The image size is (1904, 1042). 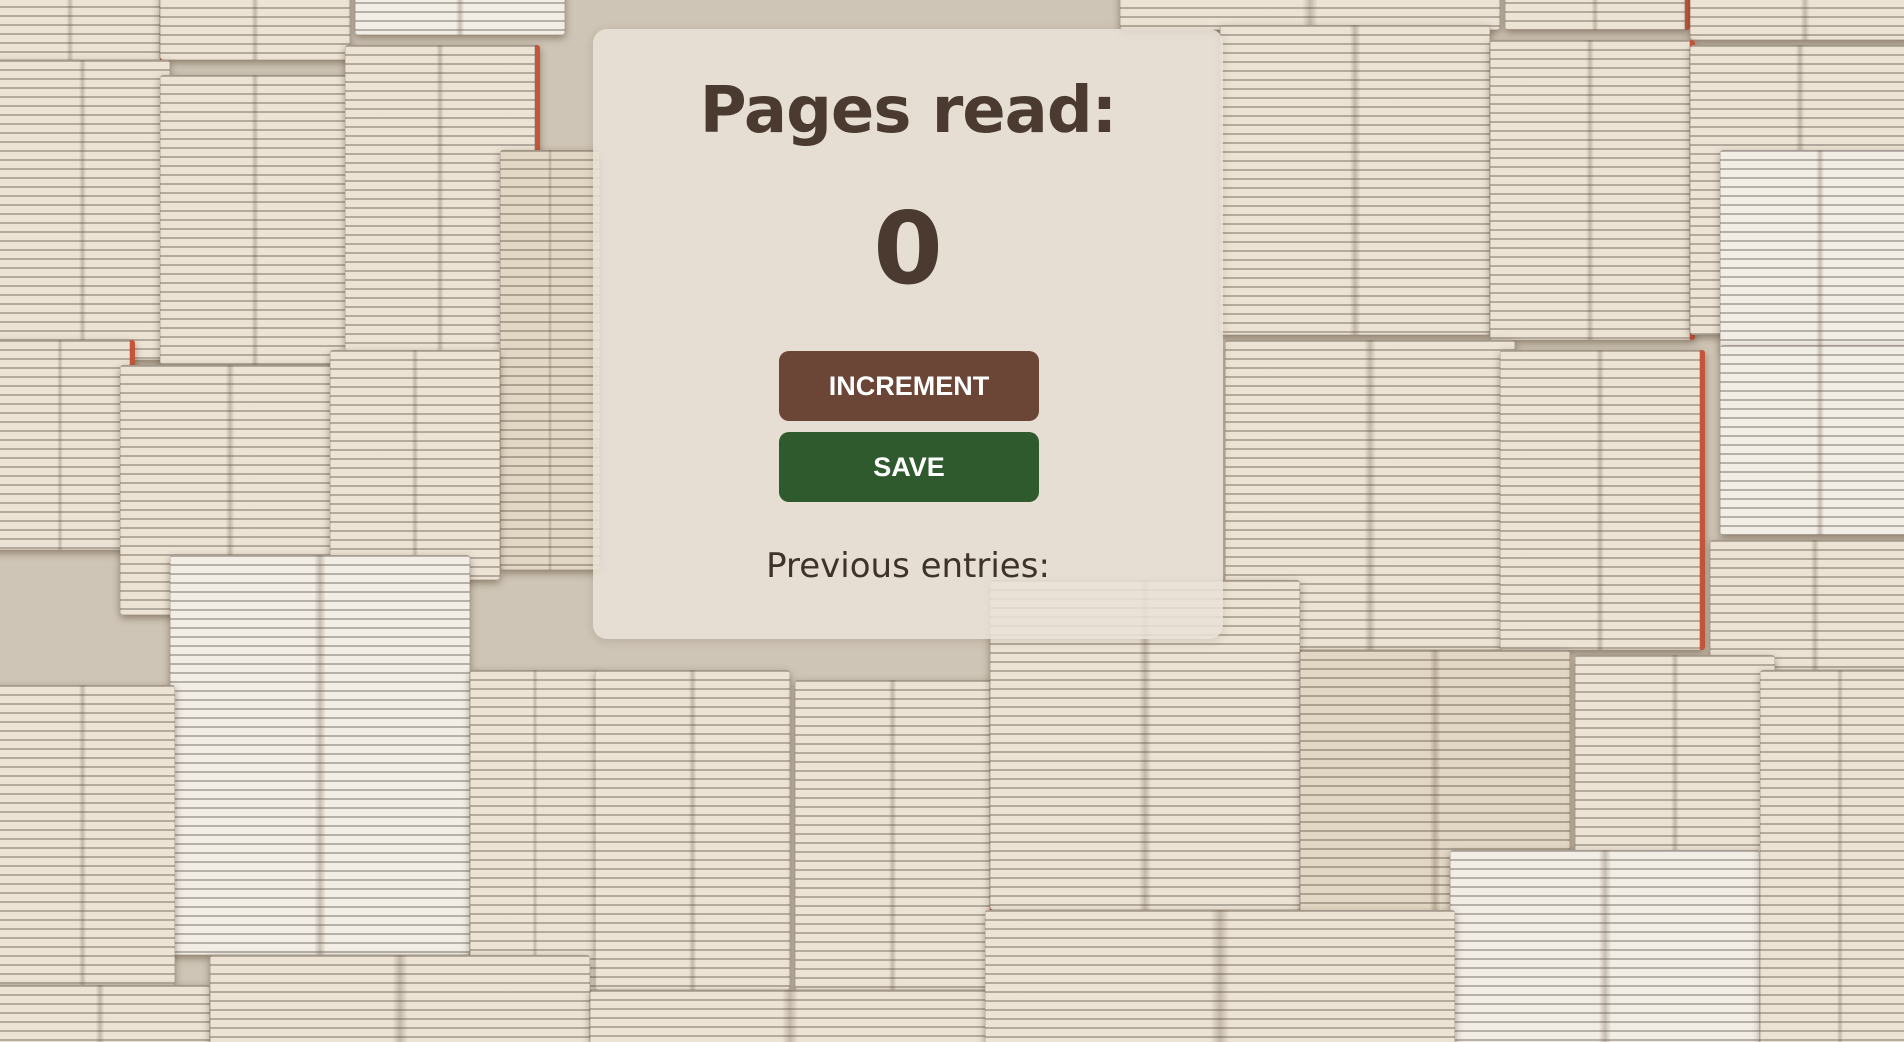 I want to click on pages-count-display: 0, so click(x=908, y=248).